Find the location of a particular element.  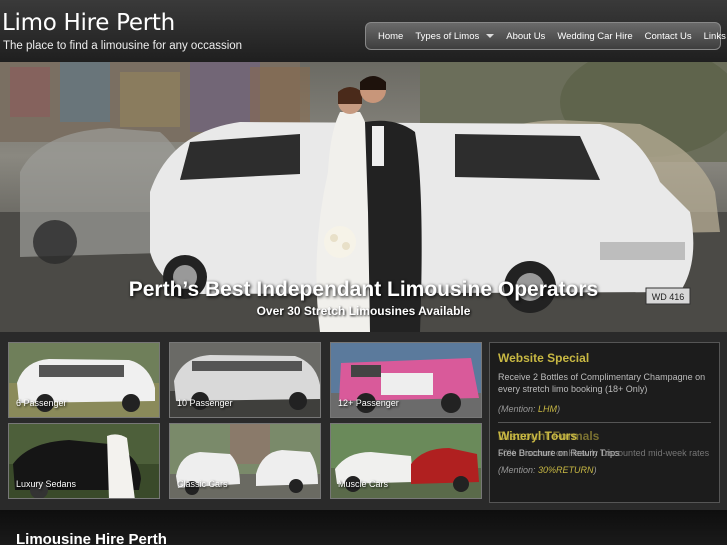

nav-about-us: About Us is located at coordinates (525, 36).